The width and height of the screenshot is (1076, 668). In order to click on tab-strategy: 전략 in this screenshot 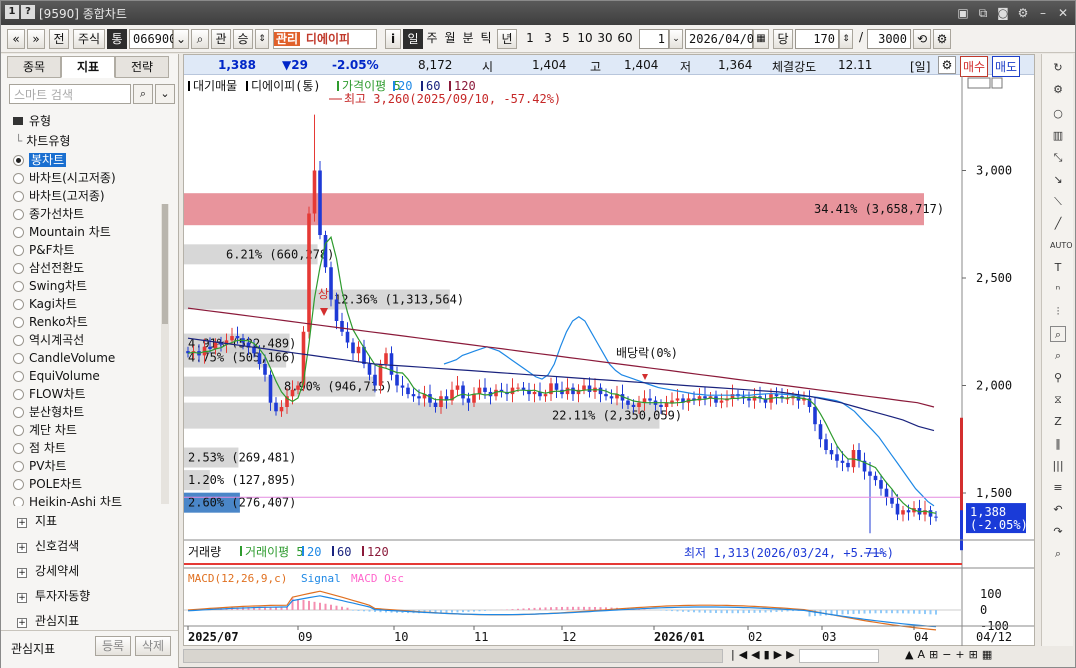, I will do `click(142, 67)`.